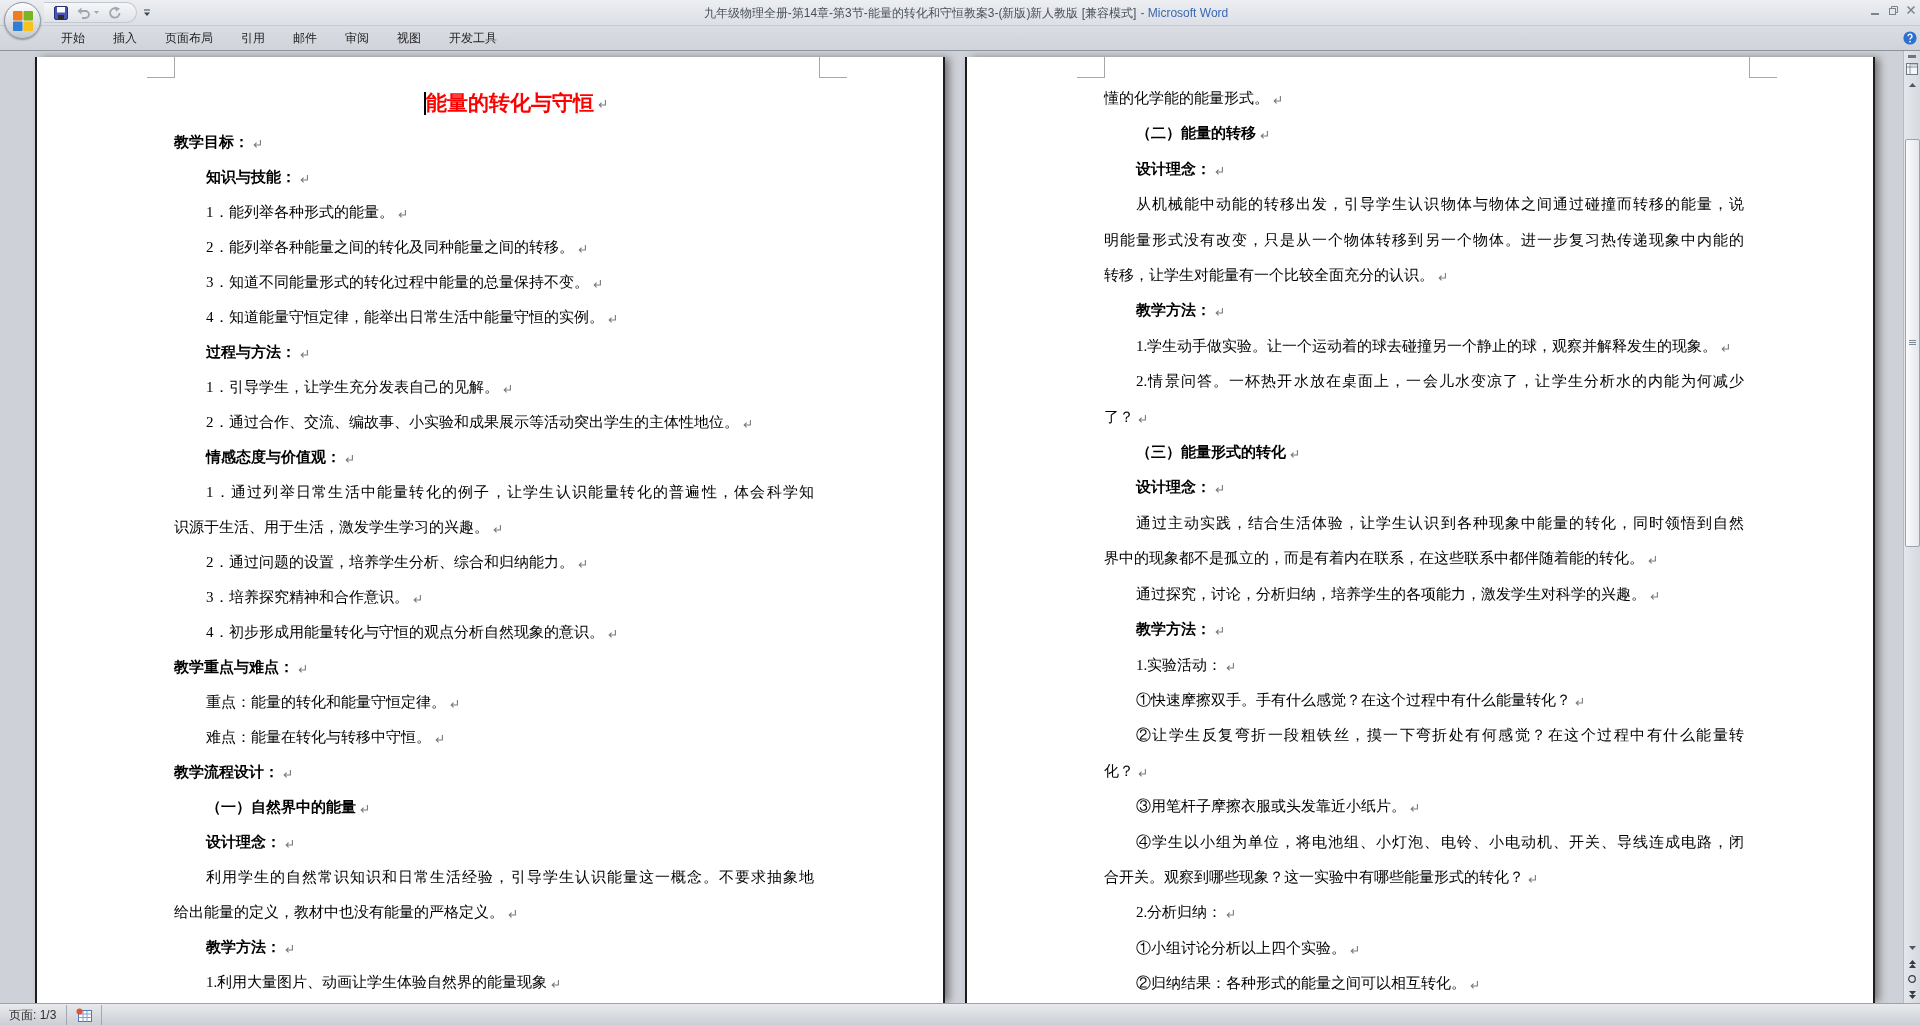 This screenshot has height=1025, width=1920. I want to click on paragraph-text: ④学生以小组为单位，将电池组、小灯泡、电铃、小电动机、开关、导线连成电路，闭 合开关。观察到哪些现象？这一实验中有哪些能量形式的转化？, so click(1424, 859).